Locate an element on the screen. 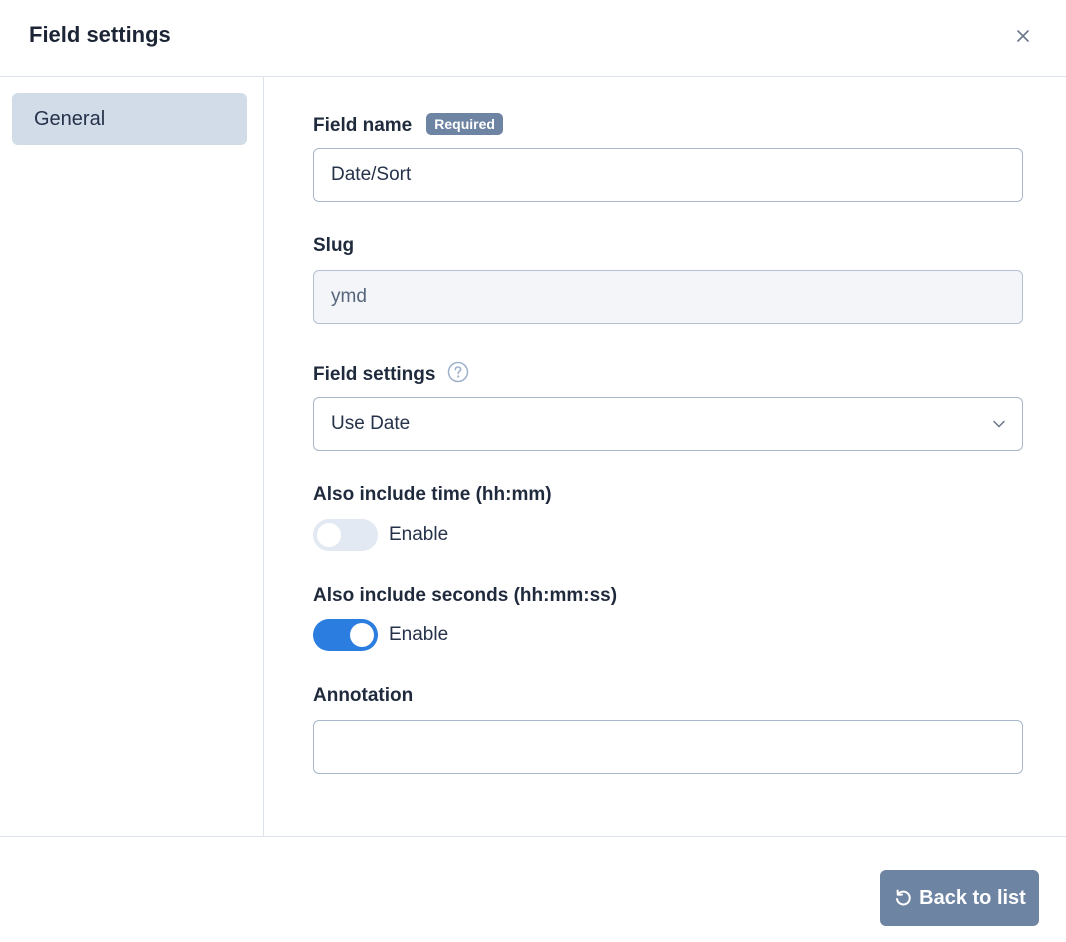  undo-icon is located at coordinates (903, 897).